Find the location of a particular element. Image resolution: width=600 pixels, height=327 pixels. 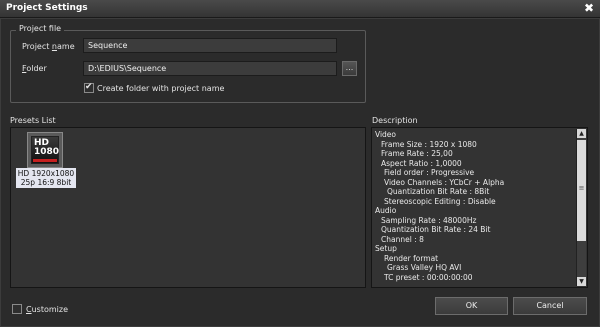

close-icon: ✖ is located at coordinates (589, 8).